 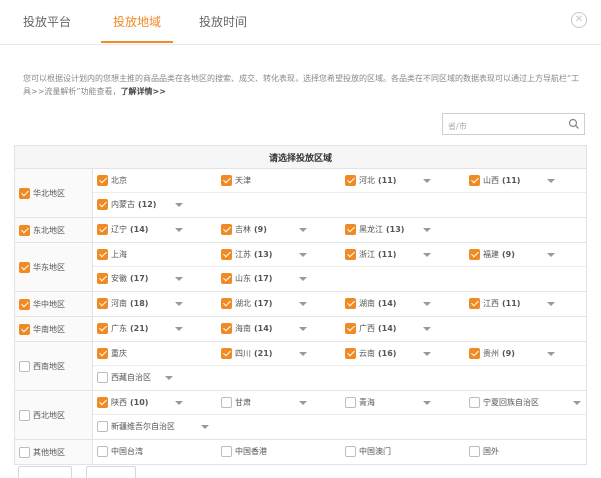 What do you see at coordinates (122, 303) in the screenshot?
I see `province-item: 河南 (18)` at bounding box center [122, 303].